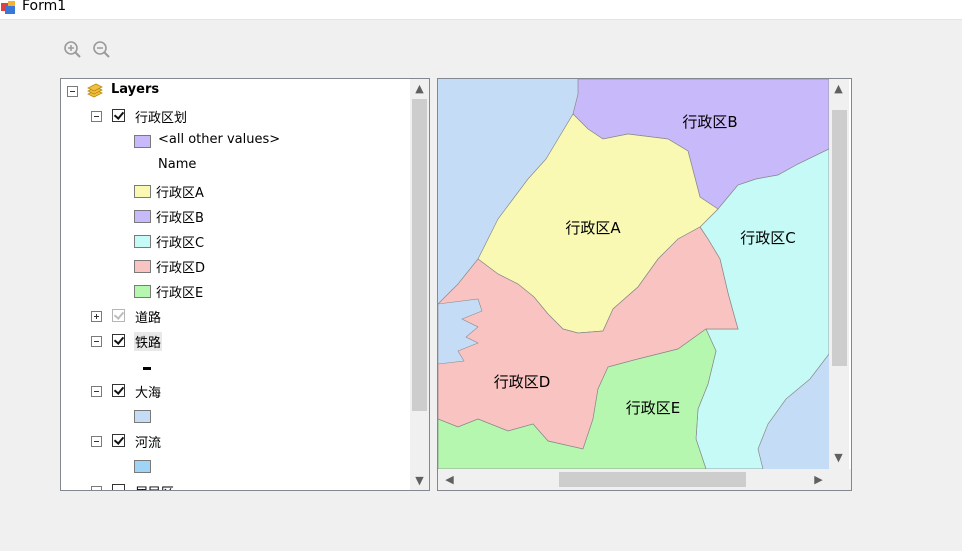  I want to click on legend-row: 行政区D, so click(234, 266).